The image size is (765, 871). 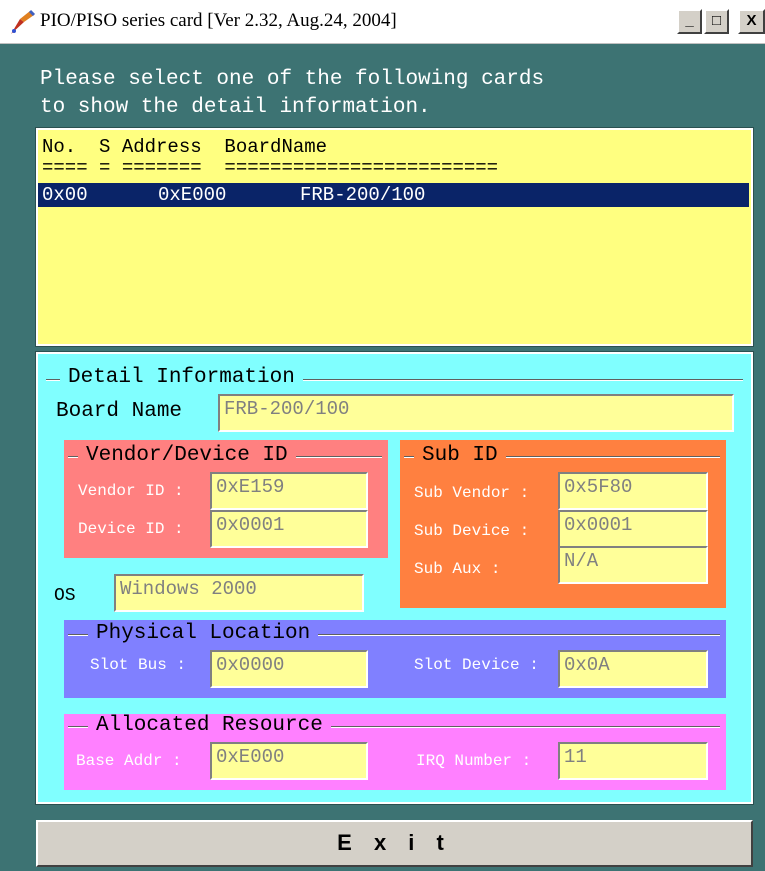 What do you see at coordinates (472, 531) in the screenshot?
I see `sub-device-label: Sub Device :` at bounding box center [472, 531].